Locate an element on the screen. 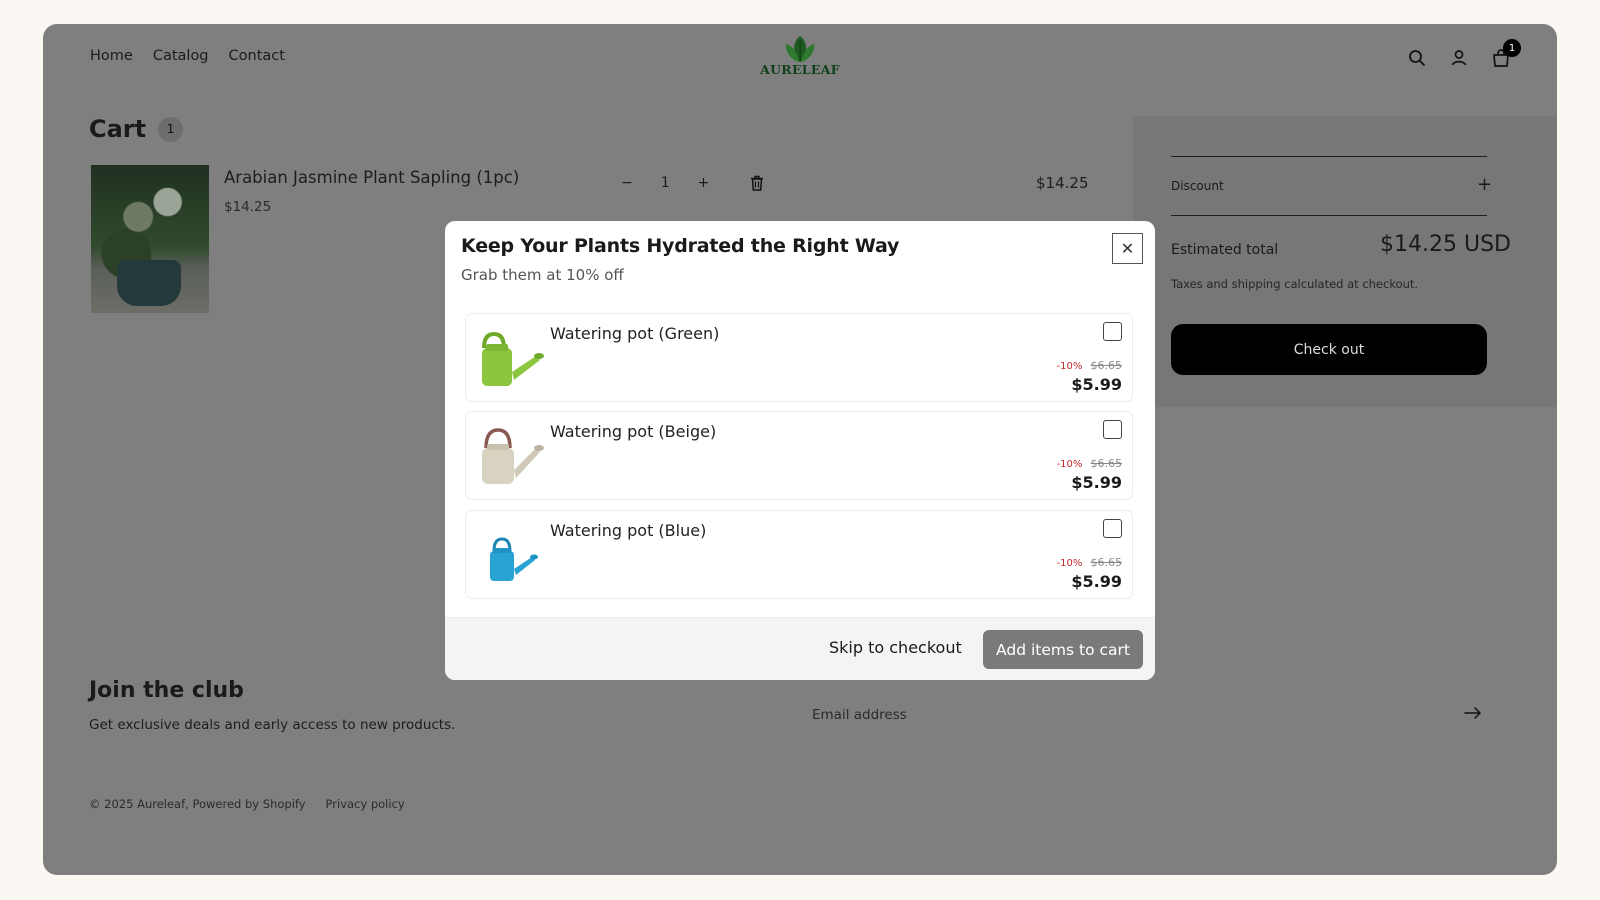 The width and height of the screenshot is (1600, 900). copyright-text: © 2025 Aureleaf, Powered by Shopify is located at coordinates (197, 804).